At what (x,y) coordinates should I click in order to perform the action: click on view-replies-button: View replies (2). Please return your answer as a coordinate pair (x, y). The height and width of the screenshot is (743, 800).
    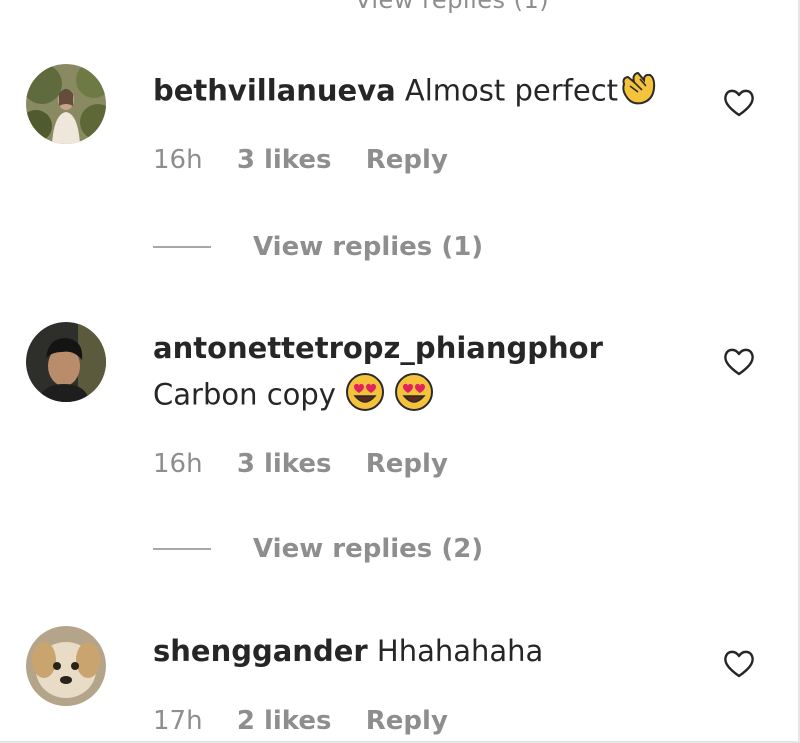
    Looking at the image, I should click on (318, 549).